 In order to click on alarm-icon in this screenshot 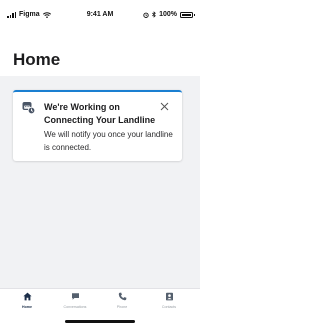, I will do `click(146, 15)`.